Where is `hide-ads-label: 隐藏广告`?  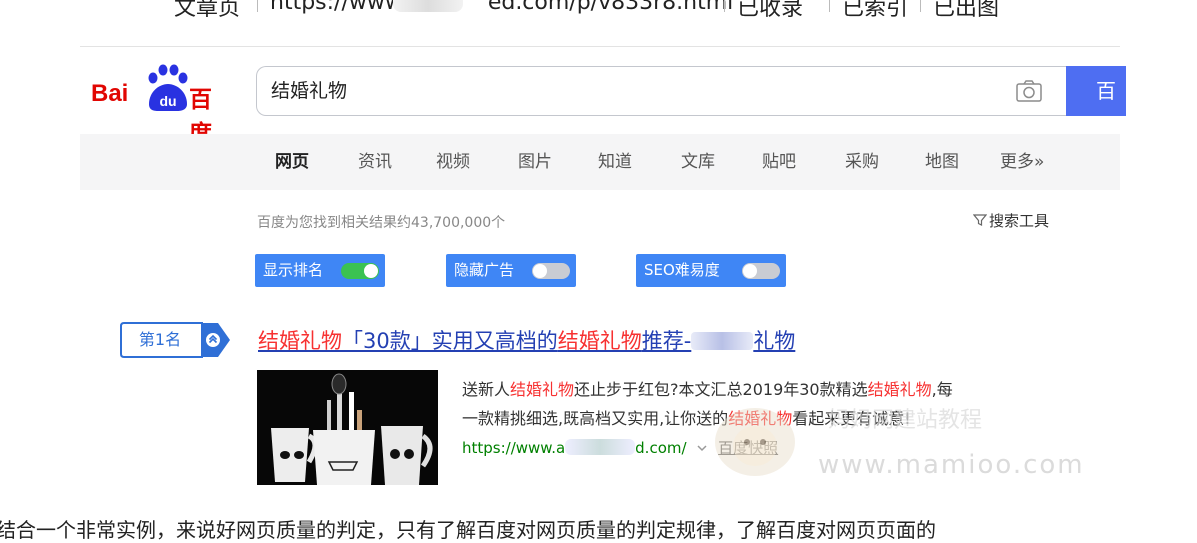 hide-ads-label: 隐藏广告 is located at coordinates (484, 270).